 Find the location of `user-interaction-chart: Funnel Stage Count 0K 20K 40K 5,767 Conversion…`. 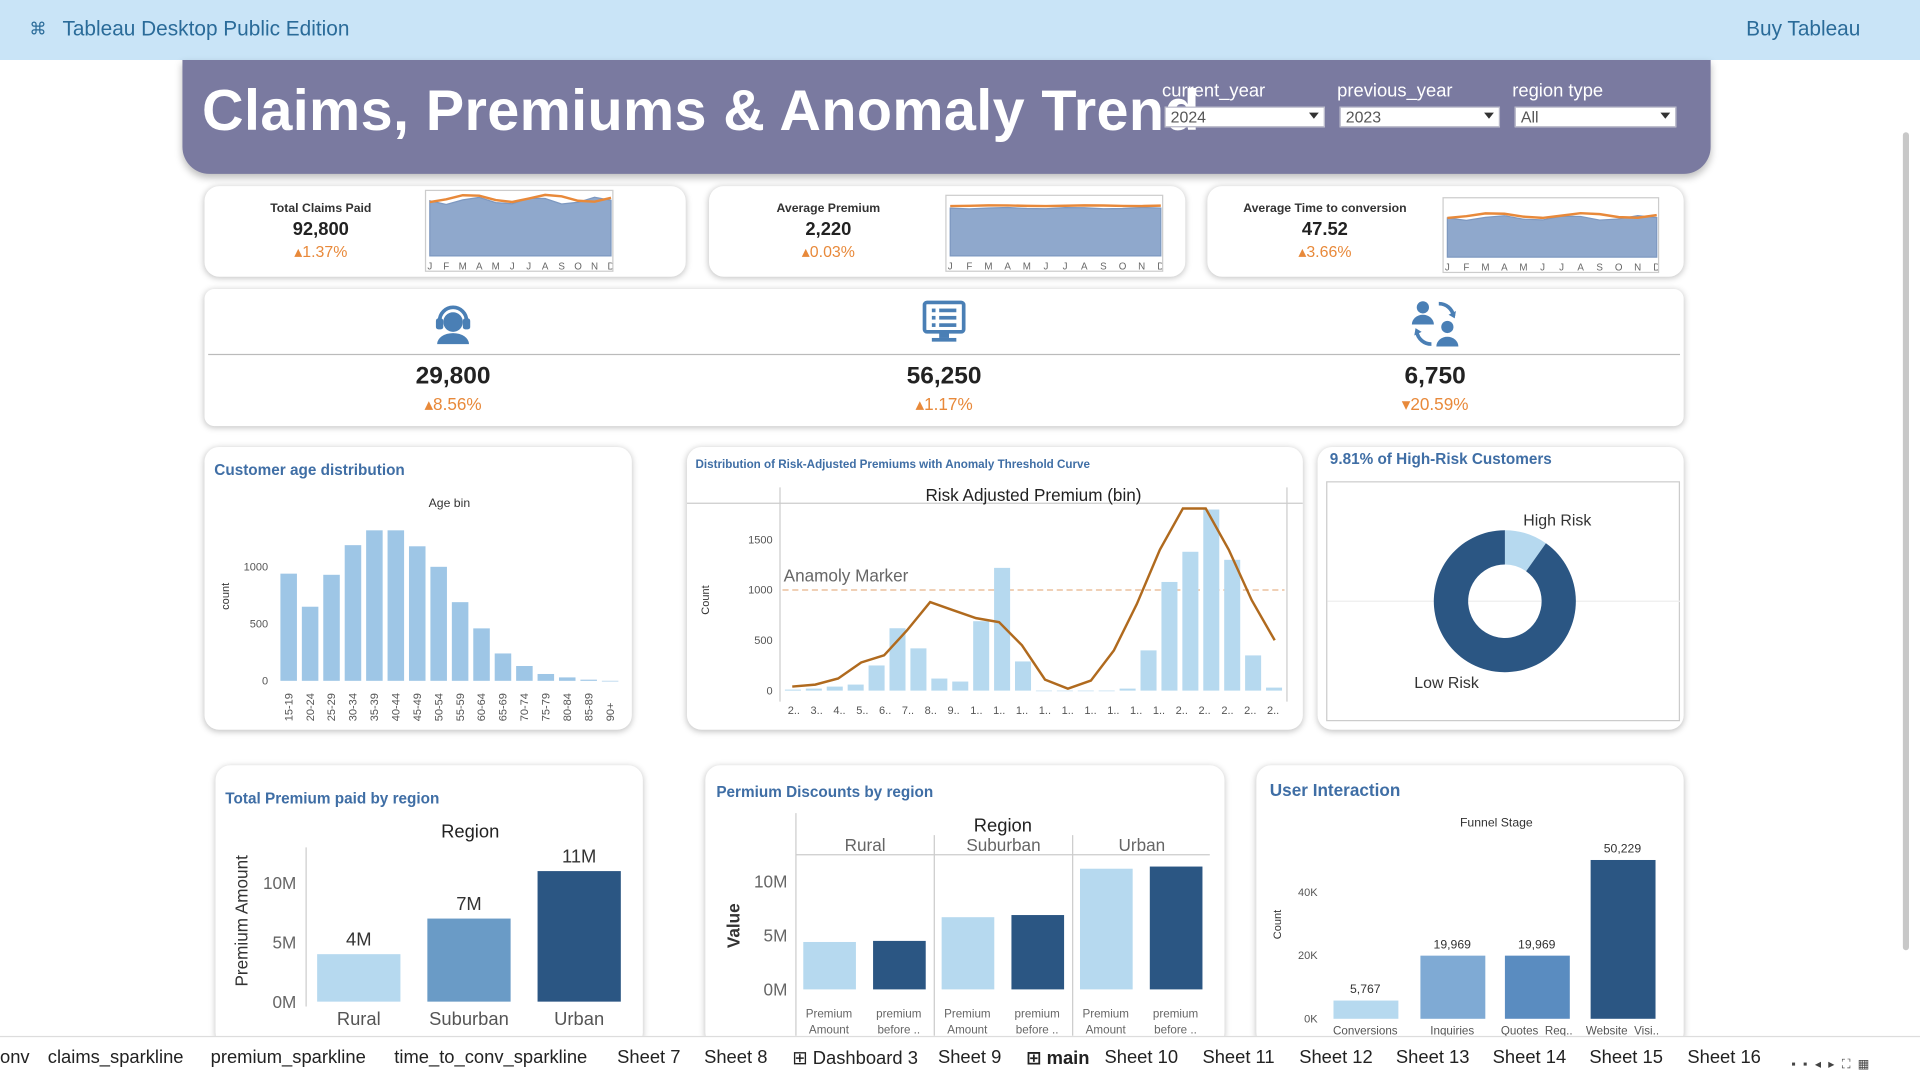

user-interaction-chart: Funnel Stage Count 0K 20K 40K 5,767 Conversion… is located at coordinates (1465, 926).